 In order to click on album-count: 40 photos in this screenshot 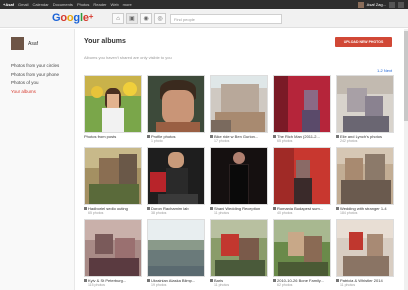, I will do `click(285, 213)`.